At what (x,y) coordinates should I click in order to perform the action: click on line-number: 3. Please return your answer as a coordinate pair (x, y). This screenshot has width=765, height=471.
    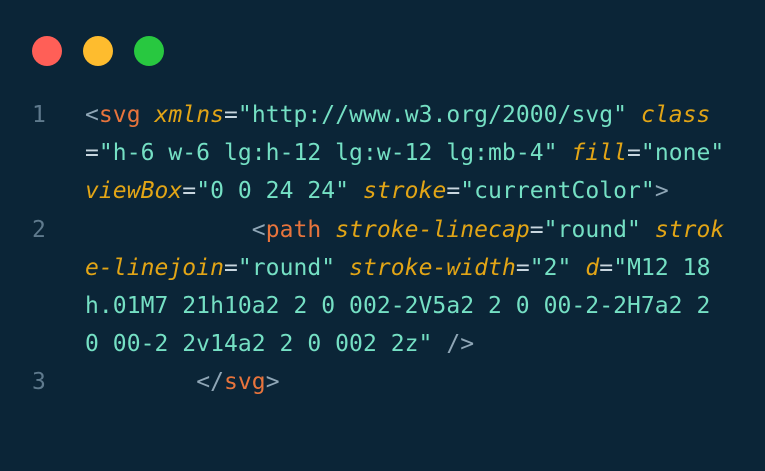
    Looking at the image, I should click on (39, 382).